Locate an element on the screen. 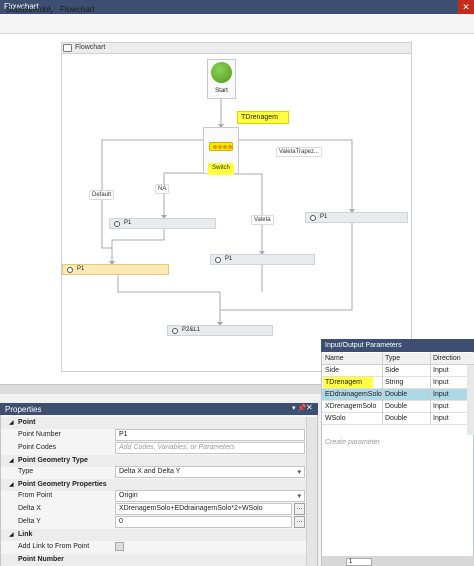  add-link-checkbox is located at coordinates (119, 546).